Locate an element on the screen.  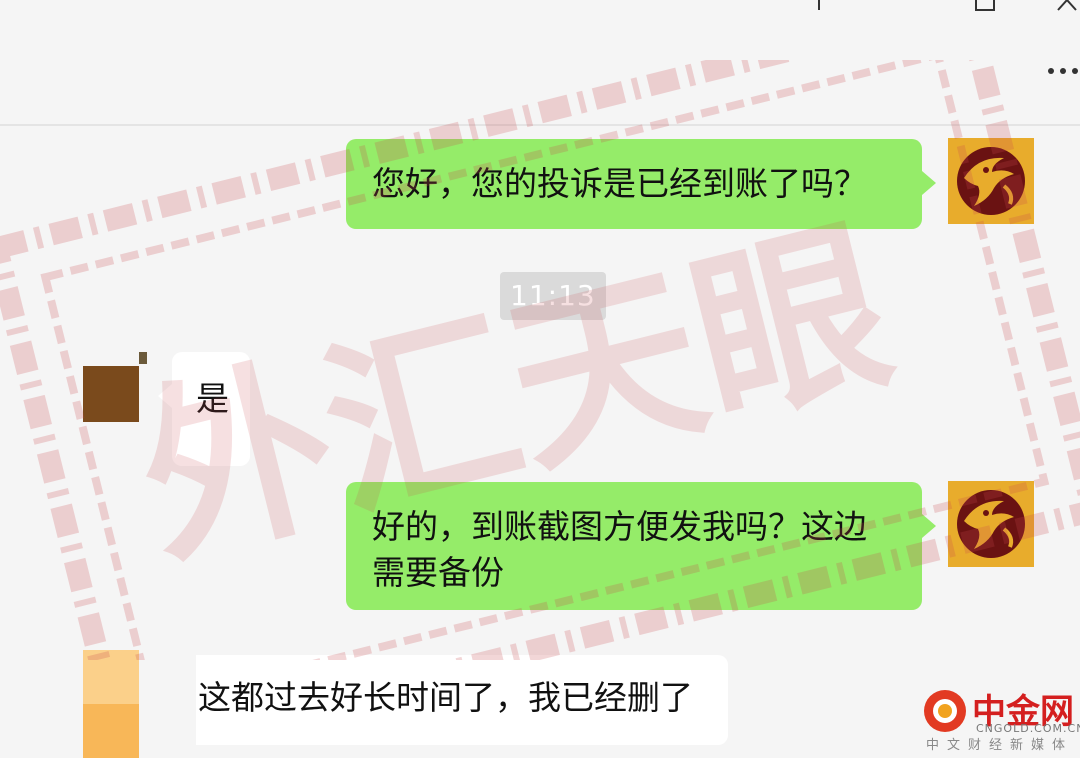
maximize-icon is located at coordinates (985, 6).